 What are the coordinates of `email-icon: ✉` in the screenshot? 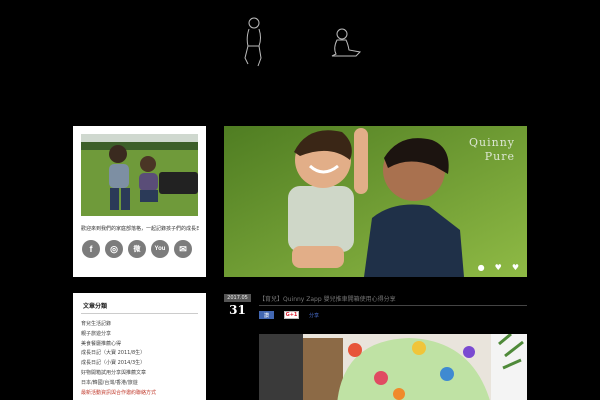 It's located at (183, 249).